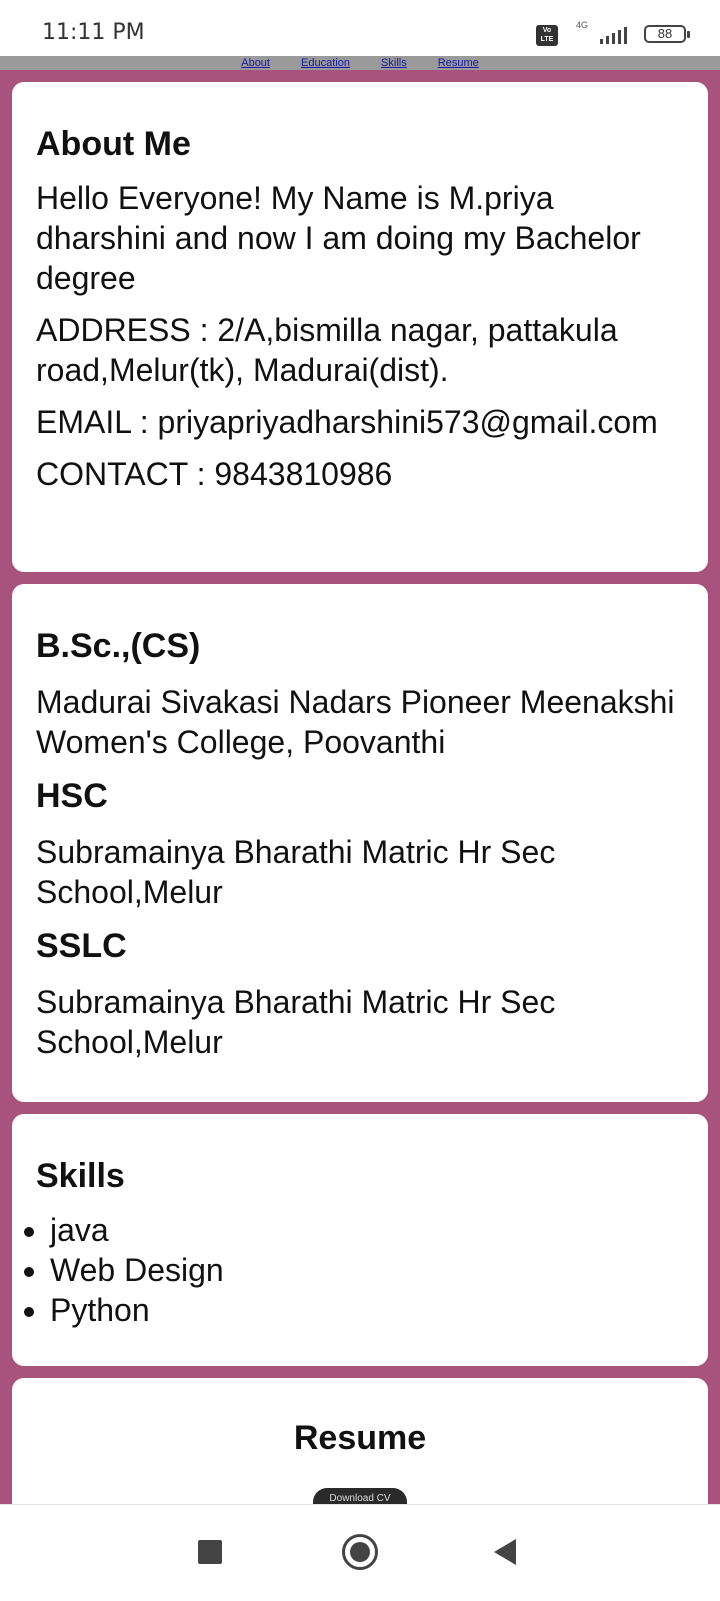 The width and height of the screenshot is (720, 1601). What do you see at coordinates (367, 1230) in the screenshot?
I see `skill-item: java` at bounding box center [367, 1230].